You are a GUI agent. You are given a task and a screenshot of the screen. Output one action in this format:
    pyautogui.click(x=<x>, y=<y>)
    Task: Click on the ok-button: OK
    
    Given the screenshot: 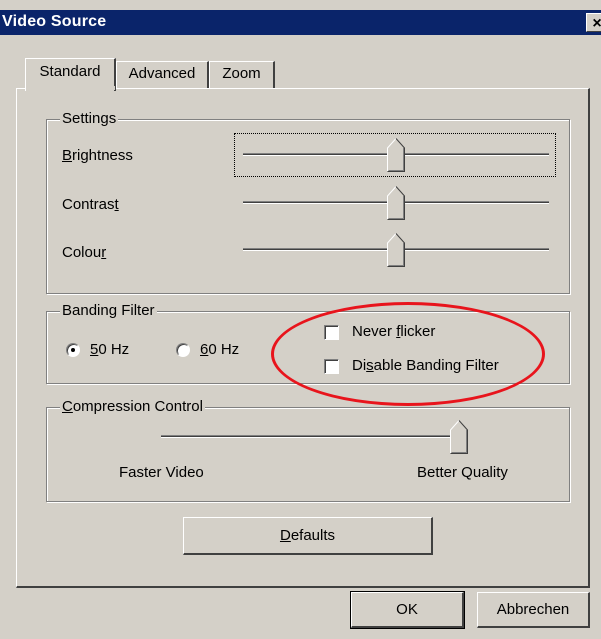 What is the action you would take?
    pyautogui.click(x=407, y=610)
    